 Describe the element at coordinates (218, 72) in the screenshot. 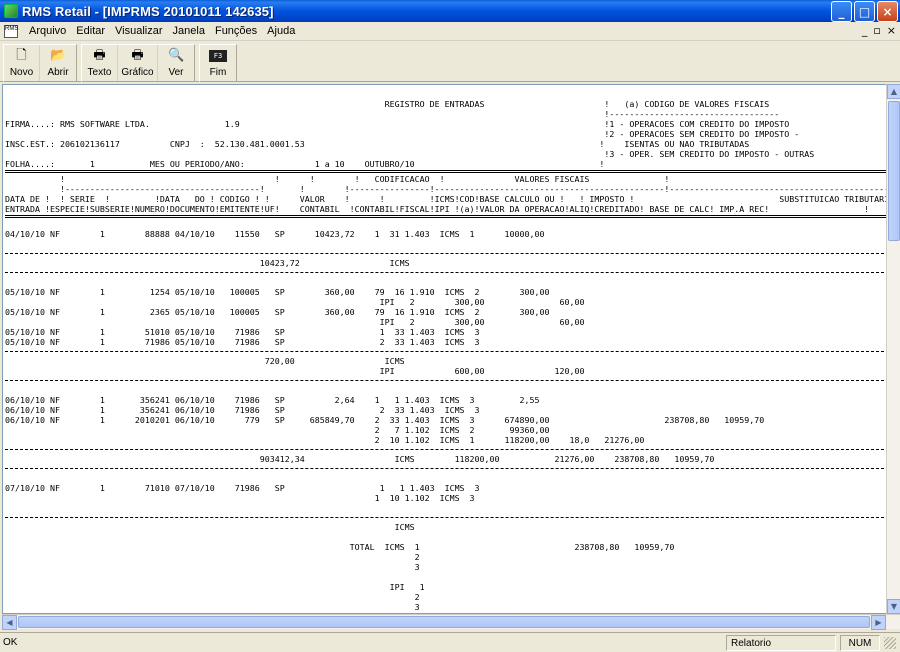

I see `fim-label: Fim` at that location.